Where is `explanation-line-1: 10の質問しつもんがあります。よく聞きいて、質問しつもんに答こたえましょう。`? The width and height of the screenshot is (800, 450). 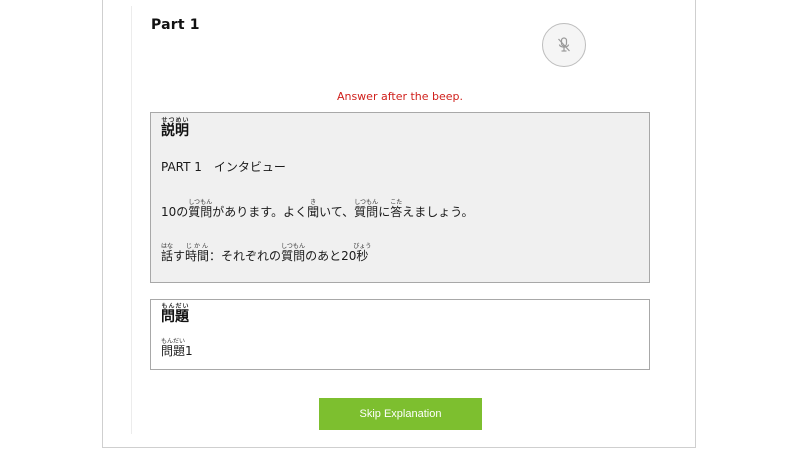
explanation-line-1: 10の質問しつもんがあります。よく聞きいて、質問しつもんに答こたえましょう。 is located at coordinates (317, 209).